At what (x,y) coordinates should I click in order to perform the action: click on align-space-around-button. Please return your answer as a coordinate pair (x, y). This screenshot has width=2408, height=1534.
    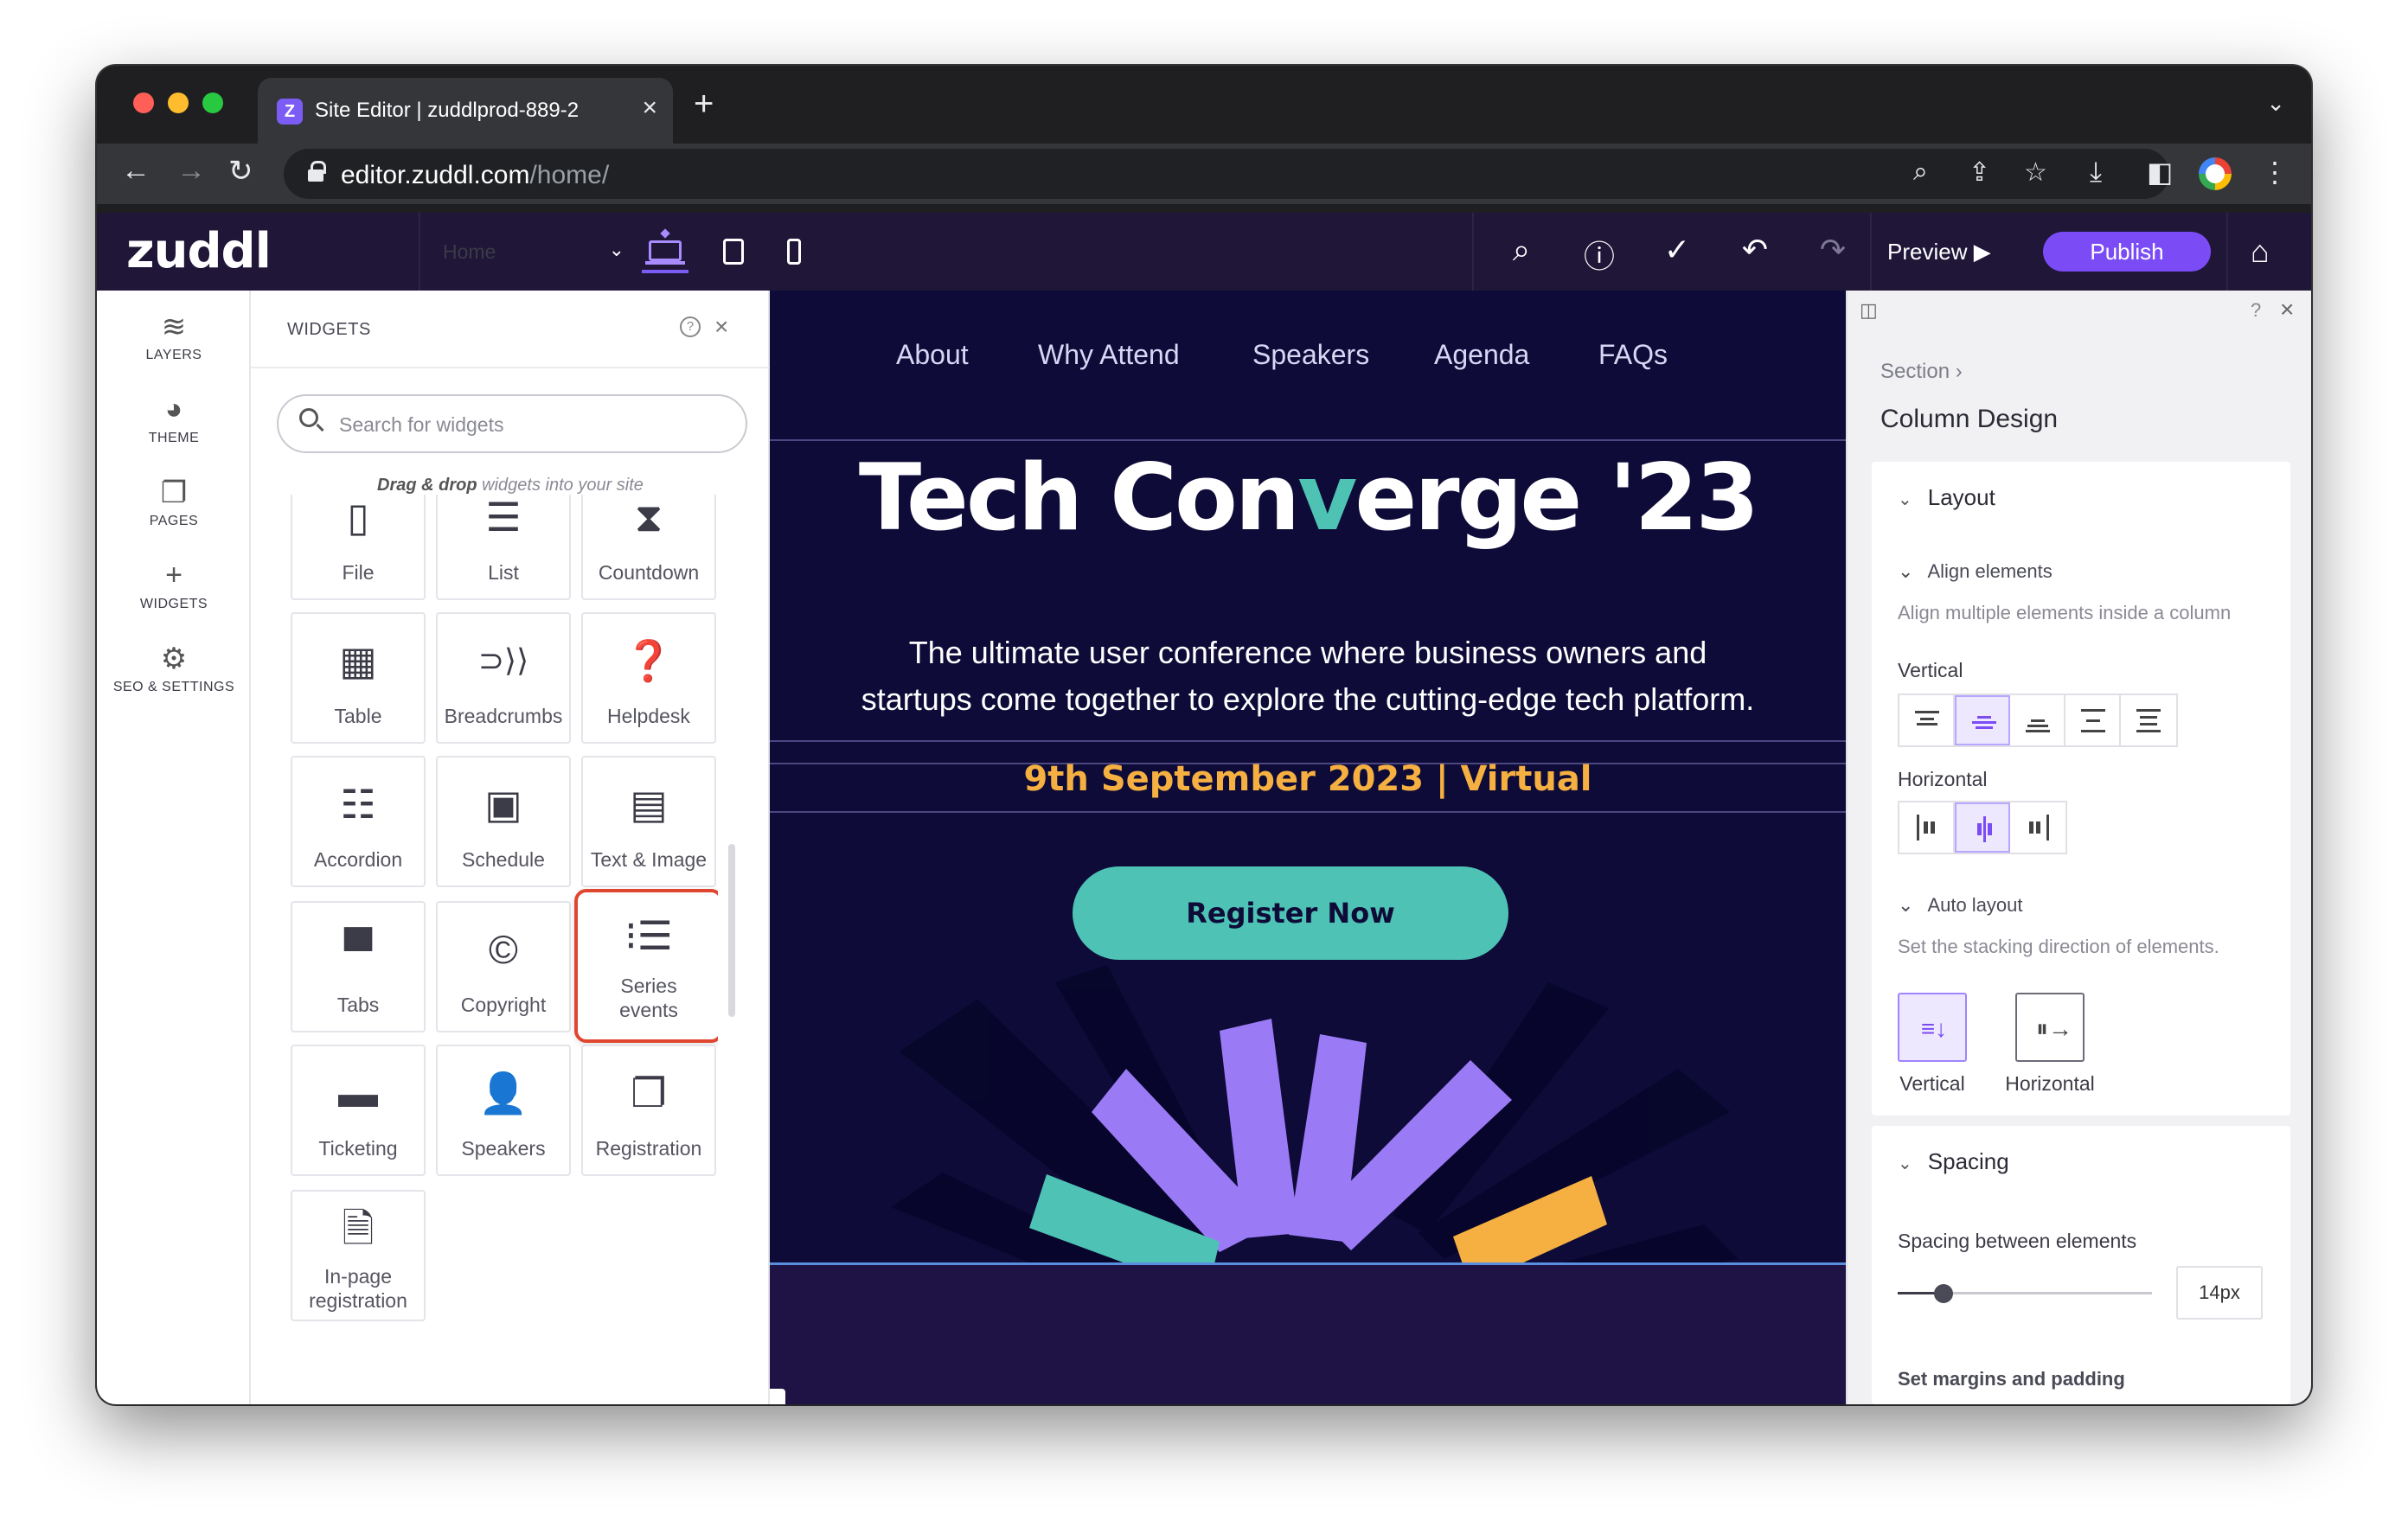
    Looking at the image, I should click on (2148, 720).